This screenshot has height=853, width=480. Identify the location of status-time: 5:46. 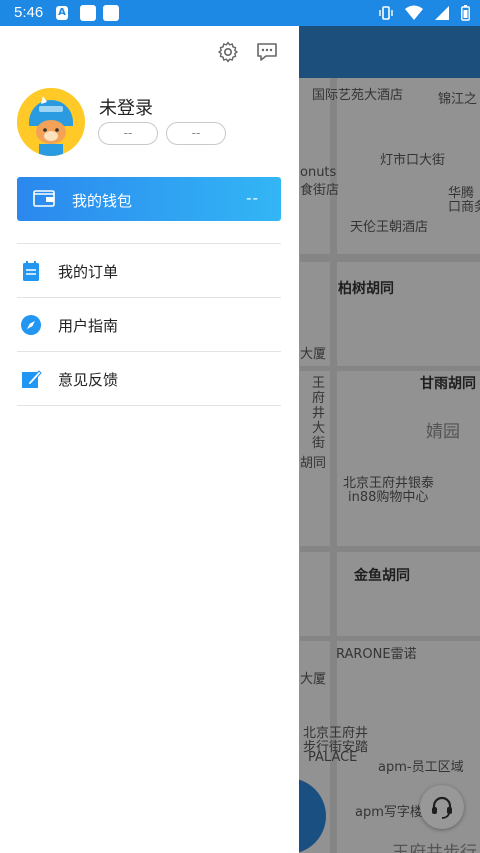
(29, 12).